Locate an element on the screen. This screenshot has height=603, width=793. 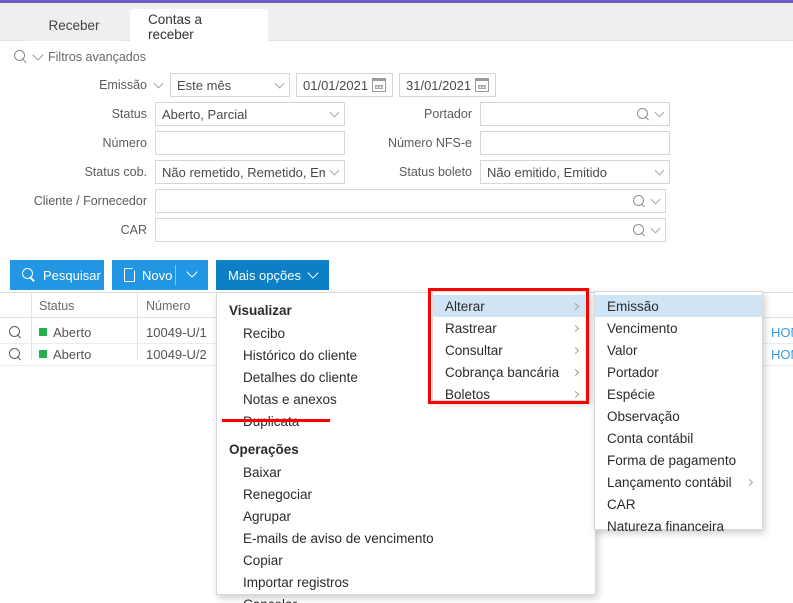
filter-label-status: Status is located at coordinates (129, 114).